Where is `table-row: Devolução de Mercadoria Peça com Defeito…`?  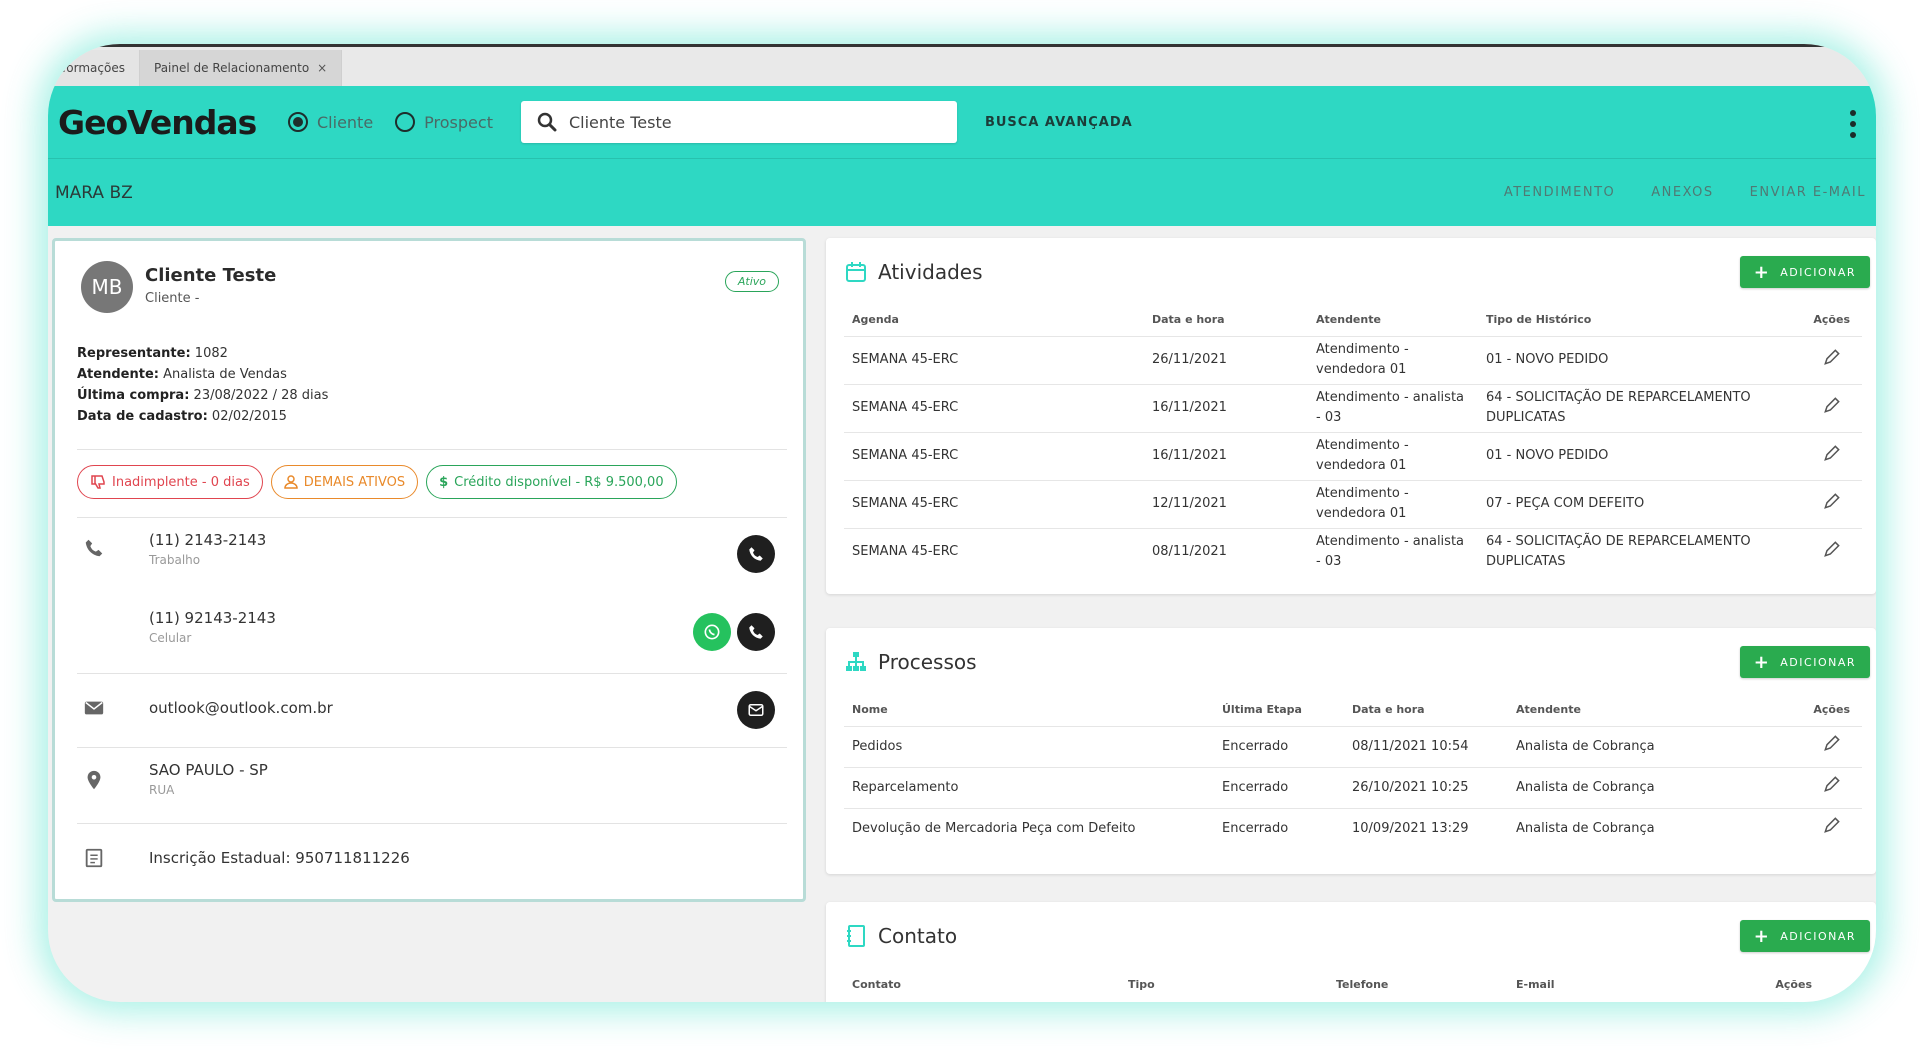 table-row: Devolução de Mercadoria Peça com Defeito… is located at coordinates (1353, 828).